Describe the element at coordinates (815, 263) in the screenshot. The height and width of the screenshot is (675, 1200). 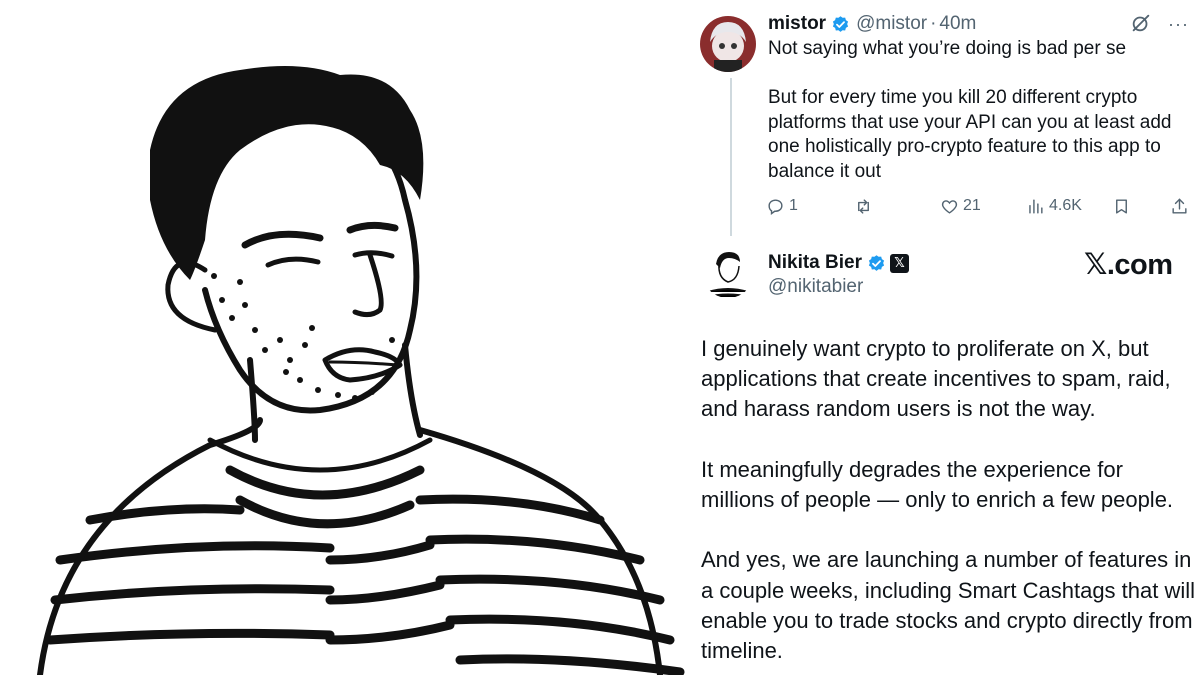
I see `display-name: Nikita Bier` at that location.